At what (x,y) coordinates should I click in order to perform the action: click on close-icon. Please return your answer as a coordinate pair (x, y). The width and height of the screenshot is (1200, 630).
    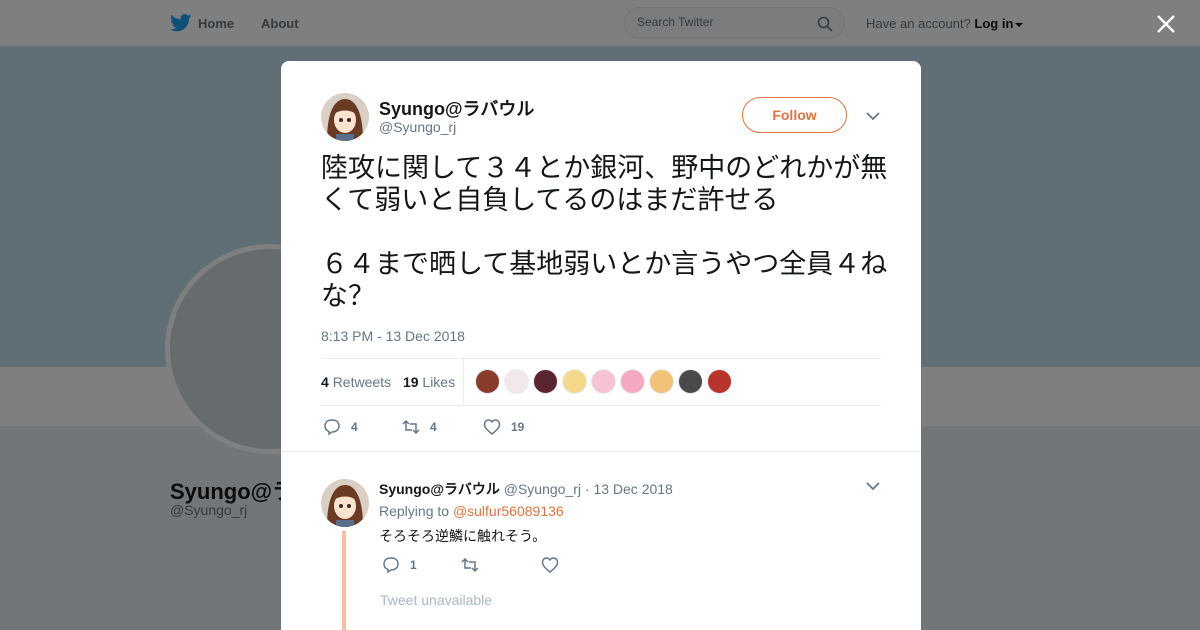
    Looking at the image, I should click on (1166, 24).